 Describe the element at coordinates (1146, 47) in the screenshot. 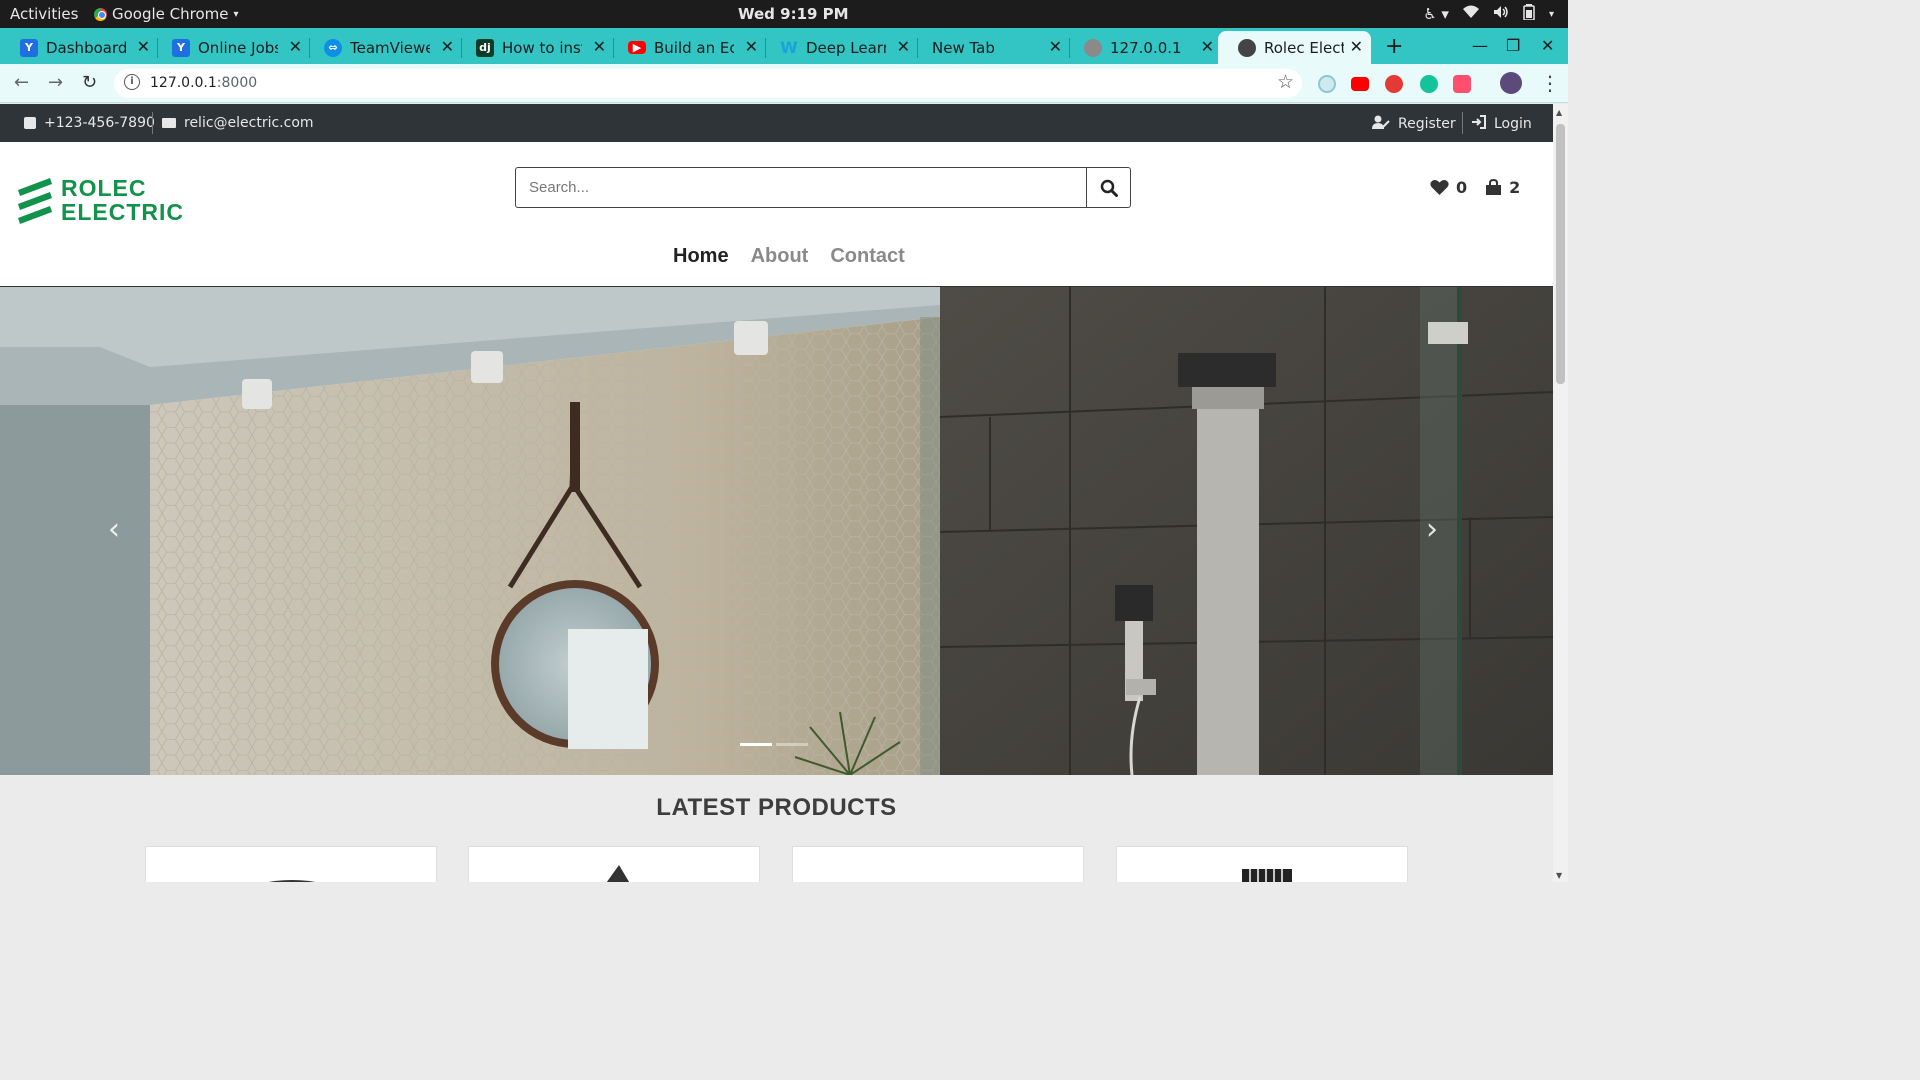

I see `tab-title: 127.0.0.1` at that location.